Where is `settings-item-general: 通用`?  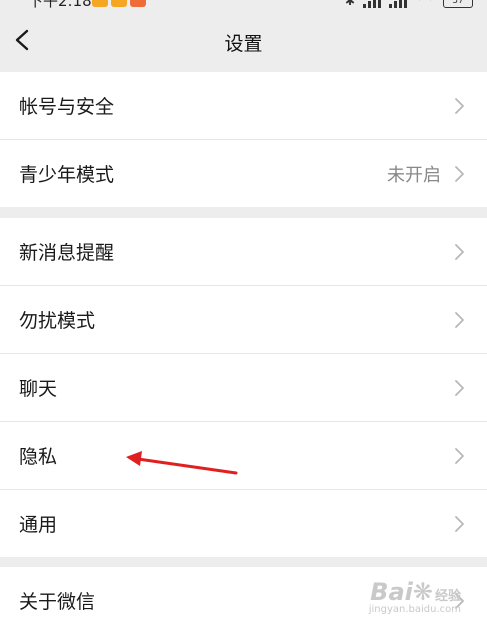
settings-item-general: 通用 is located at coordinates (243, 523).